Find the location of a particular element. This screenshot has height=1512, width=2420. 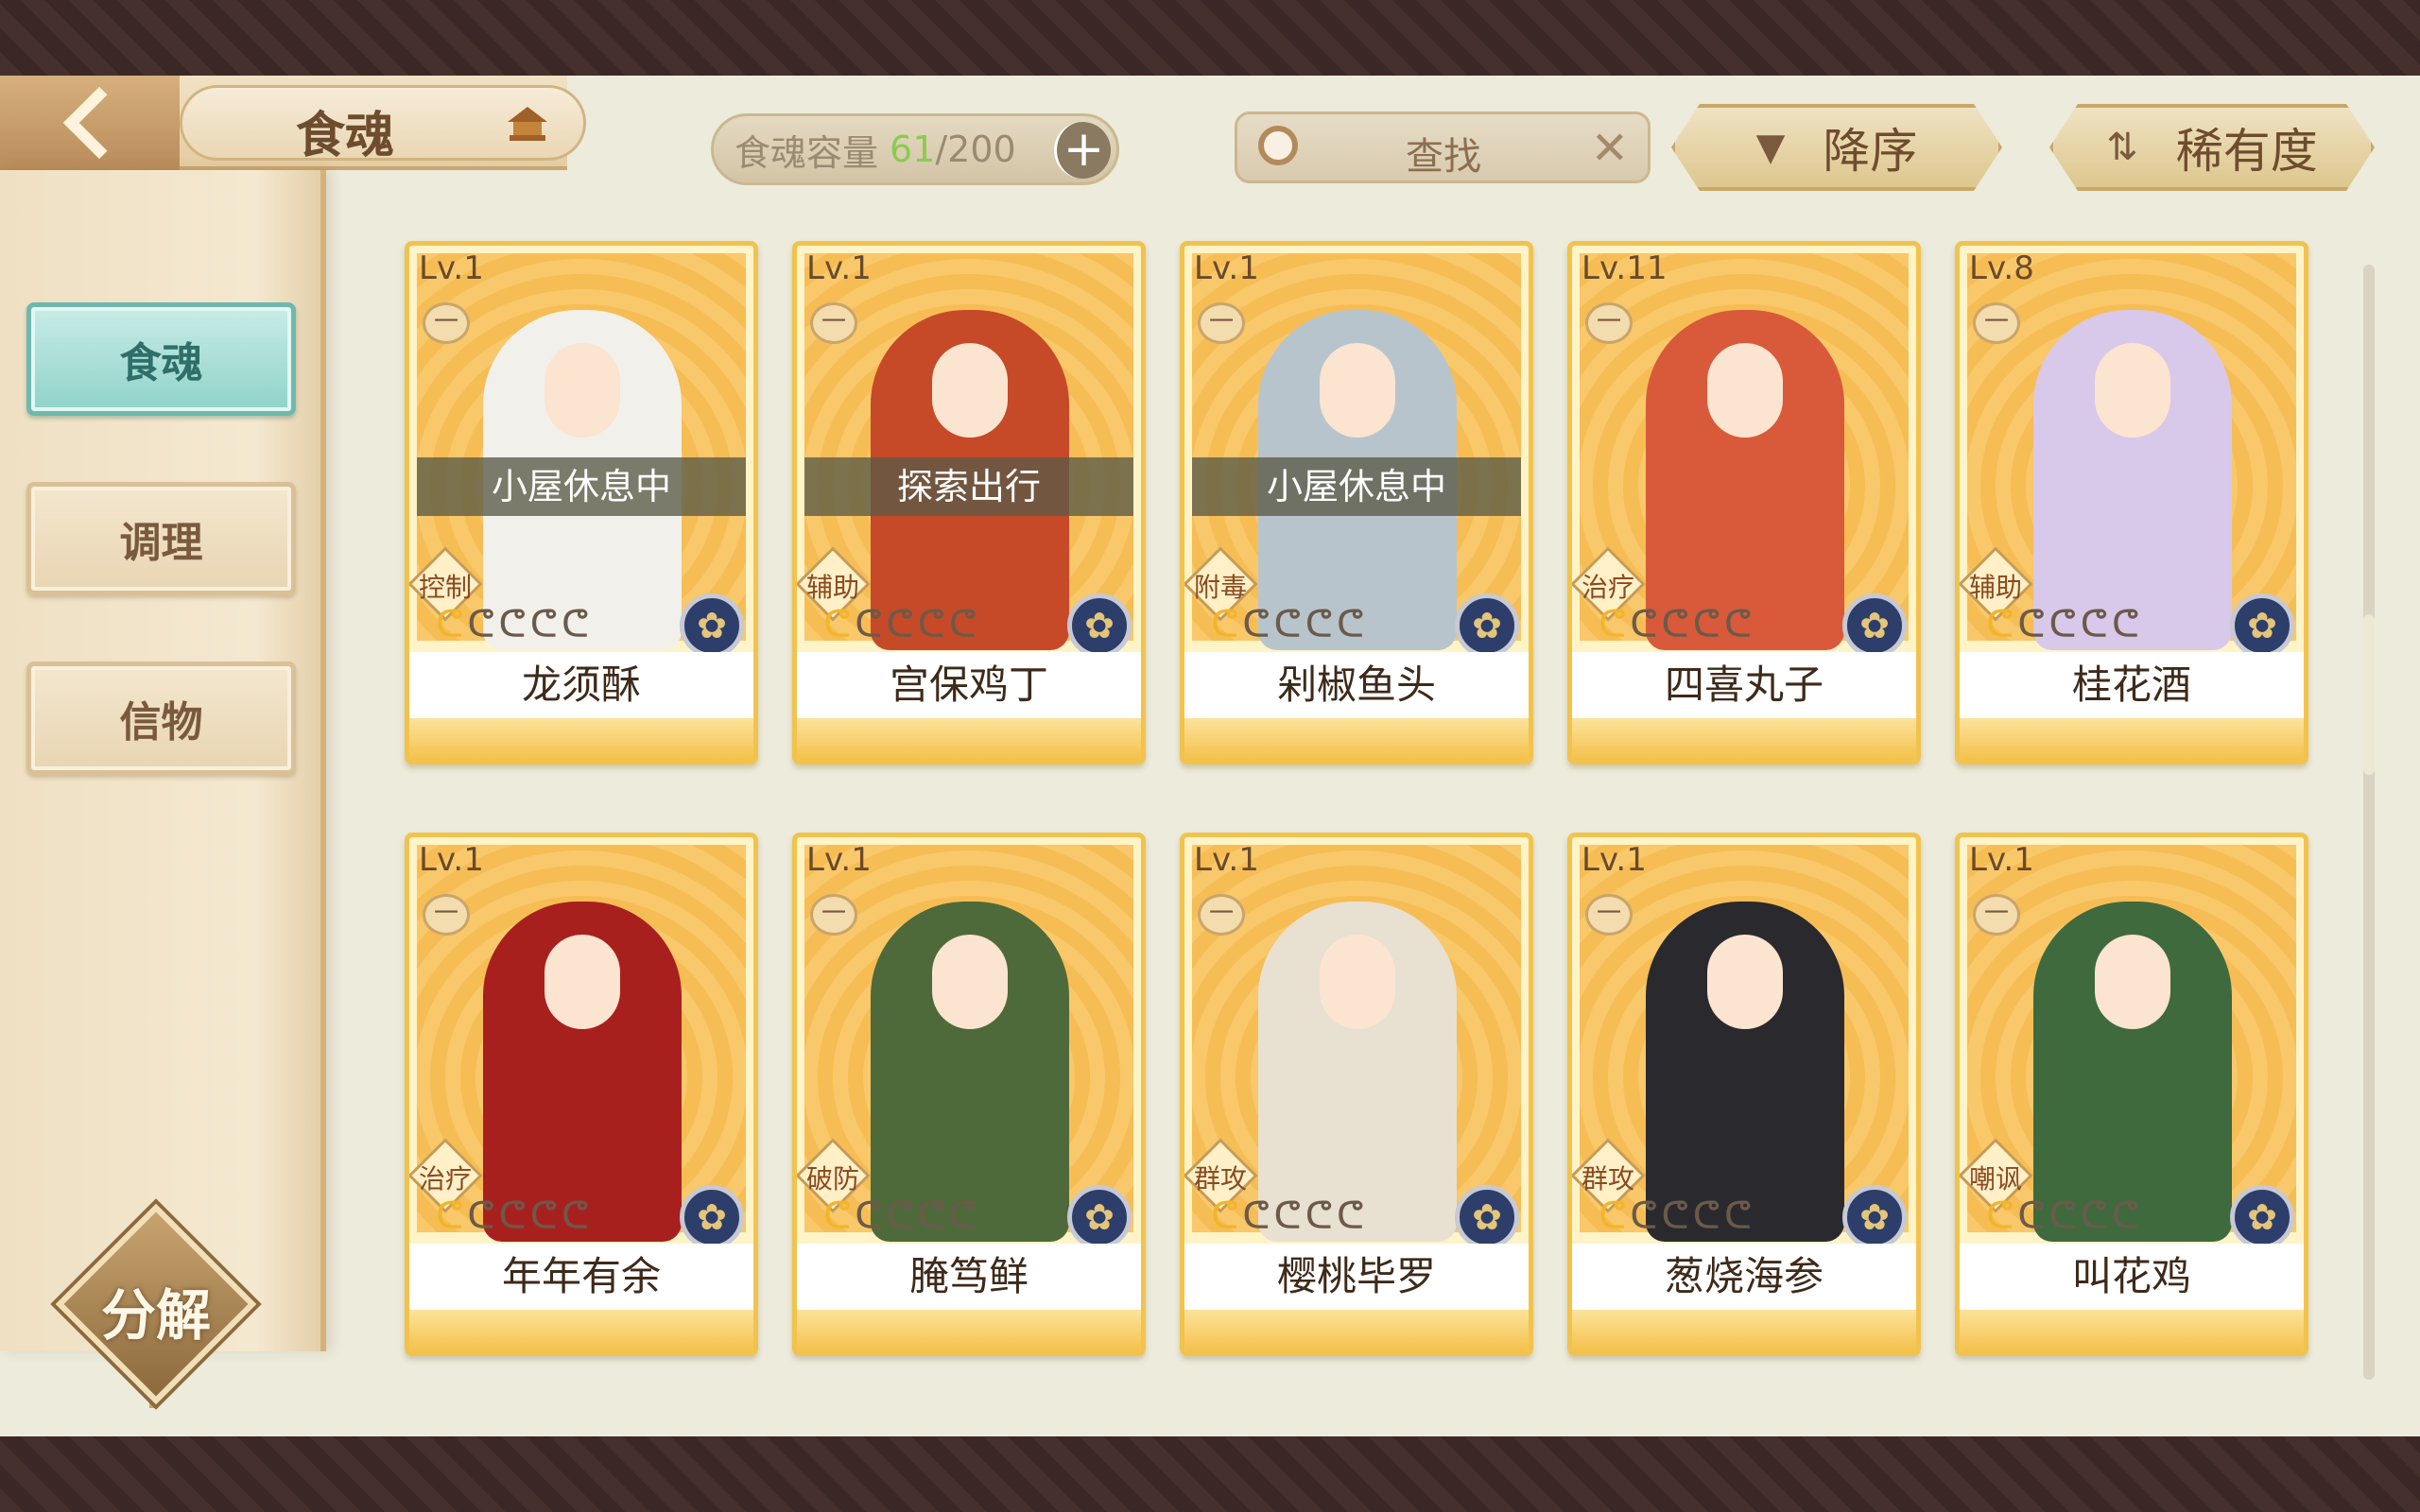

soul-card-2: Lv.1 一 探索出行 辅助 ᕦᕦᕦᕦᕦ ✿ 宫保鸡丁 is located at coordinates (969, 503).